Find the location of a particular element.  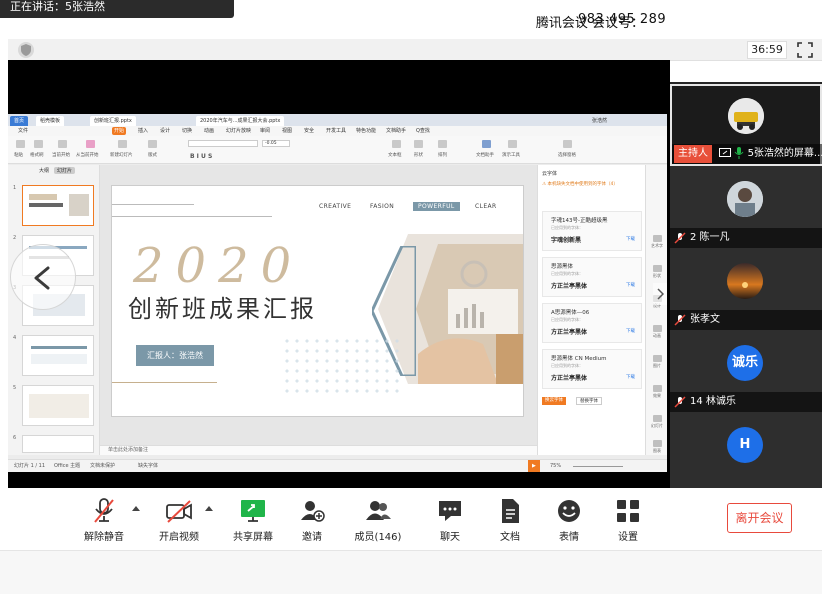

leave-meeting-button: 离开会议 is located at coordinates (759, 518).